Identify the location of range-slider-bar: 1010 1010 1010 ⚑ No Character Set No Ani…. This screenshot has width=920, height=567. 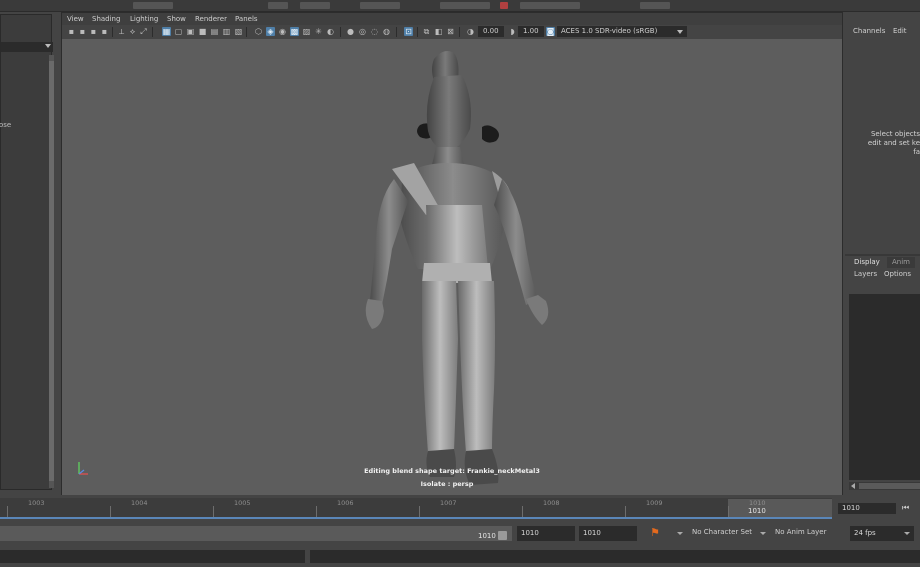
(460, 534).